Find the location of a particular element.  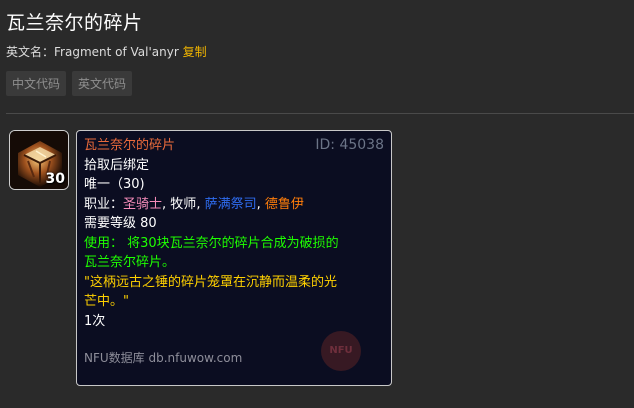

class-label: 职业： is located at coordinates (104, 204).